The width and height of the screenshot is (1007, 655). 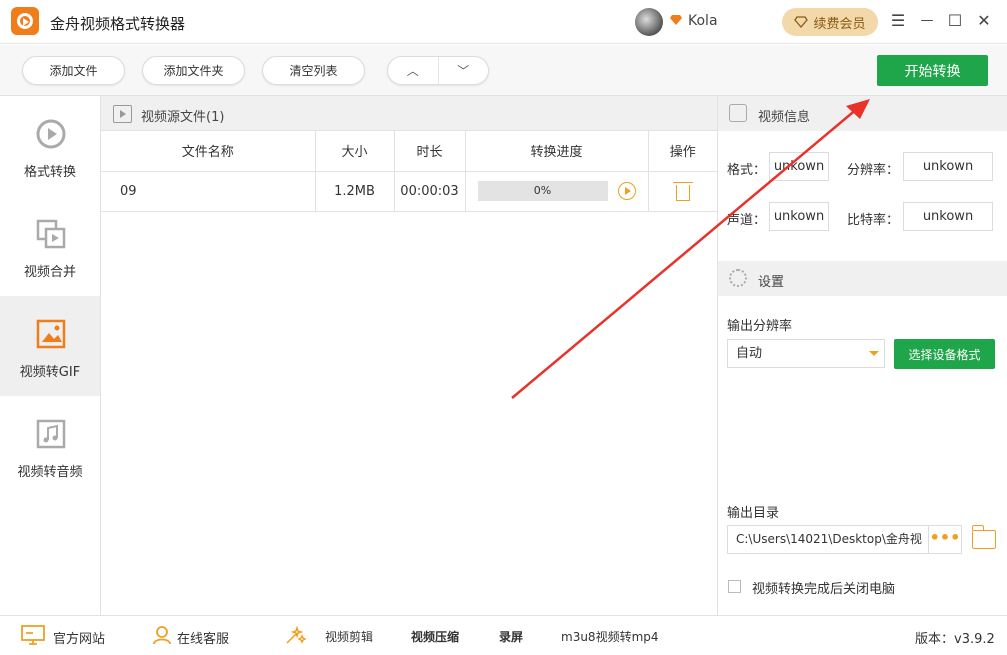 What do you see at coordinates (944, 354) in the screenshot?
I see `select-device-format-button: 选择设备格式` at bounding box center [944, 354].